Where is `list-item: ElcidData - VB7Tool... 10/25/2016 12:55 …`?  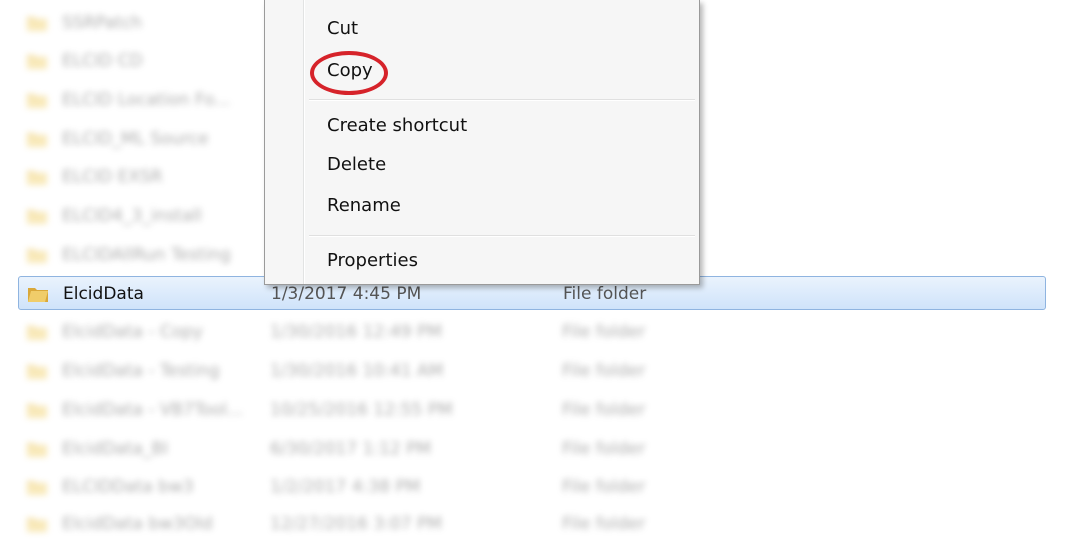 list-item: ElcidData - VB7Tool... 10/25/2016 12:55 … is located at coordinates (532, 410).